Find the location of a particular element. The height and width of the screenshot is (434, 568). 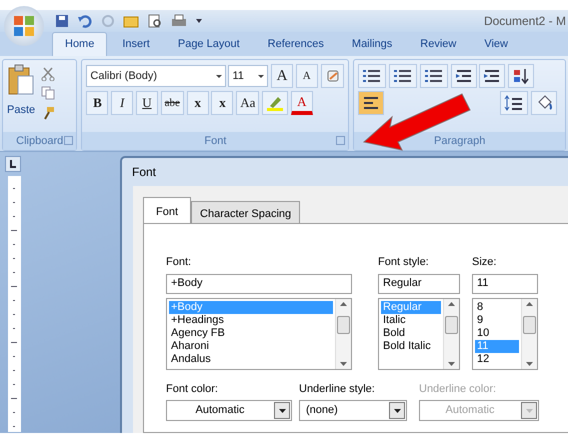

list-box: 8 9 10 11 12 is located at coordinates (505, 334).